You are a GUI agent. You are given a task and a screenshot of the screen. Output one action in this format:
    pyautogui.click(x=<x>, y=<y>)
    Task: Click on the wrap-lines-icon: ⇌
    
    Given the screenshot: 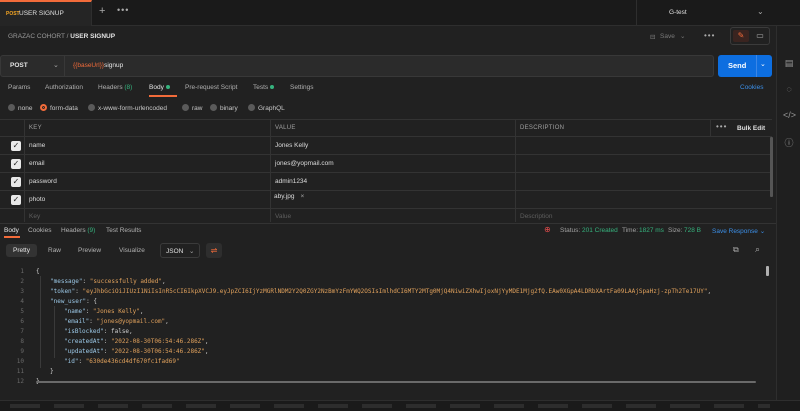 What is the action you would take?
    pyautogui.click(x=214, y=250)
    